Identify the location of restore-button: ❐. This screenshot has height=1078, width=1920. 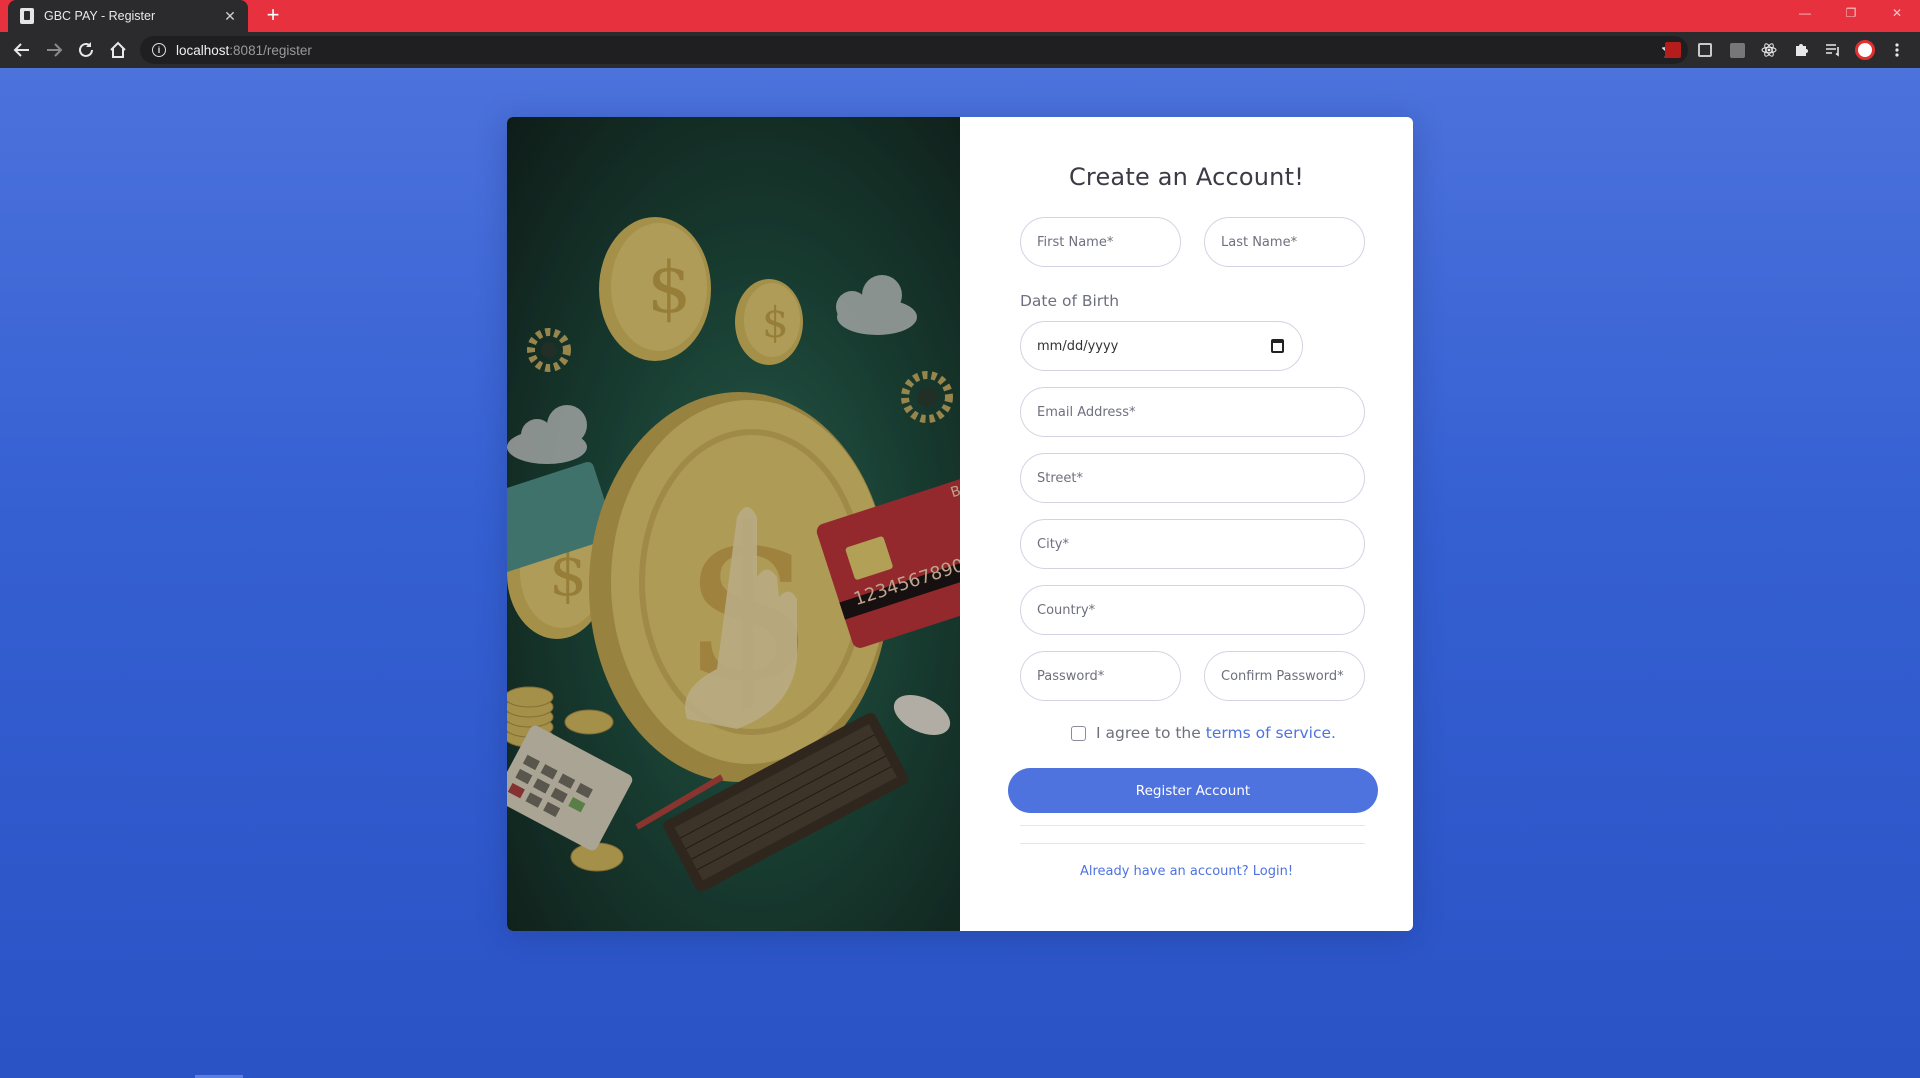
(1851, 13).